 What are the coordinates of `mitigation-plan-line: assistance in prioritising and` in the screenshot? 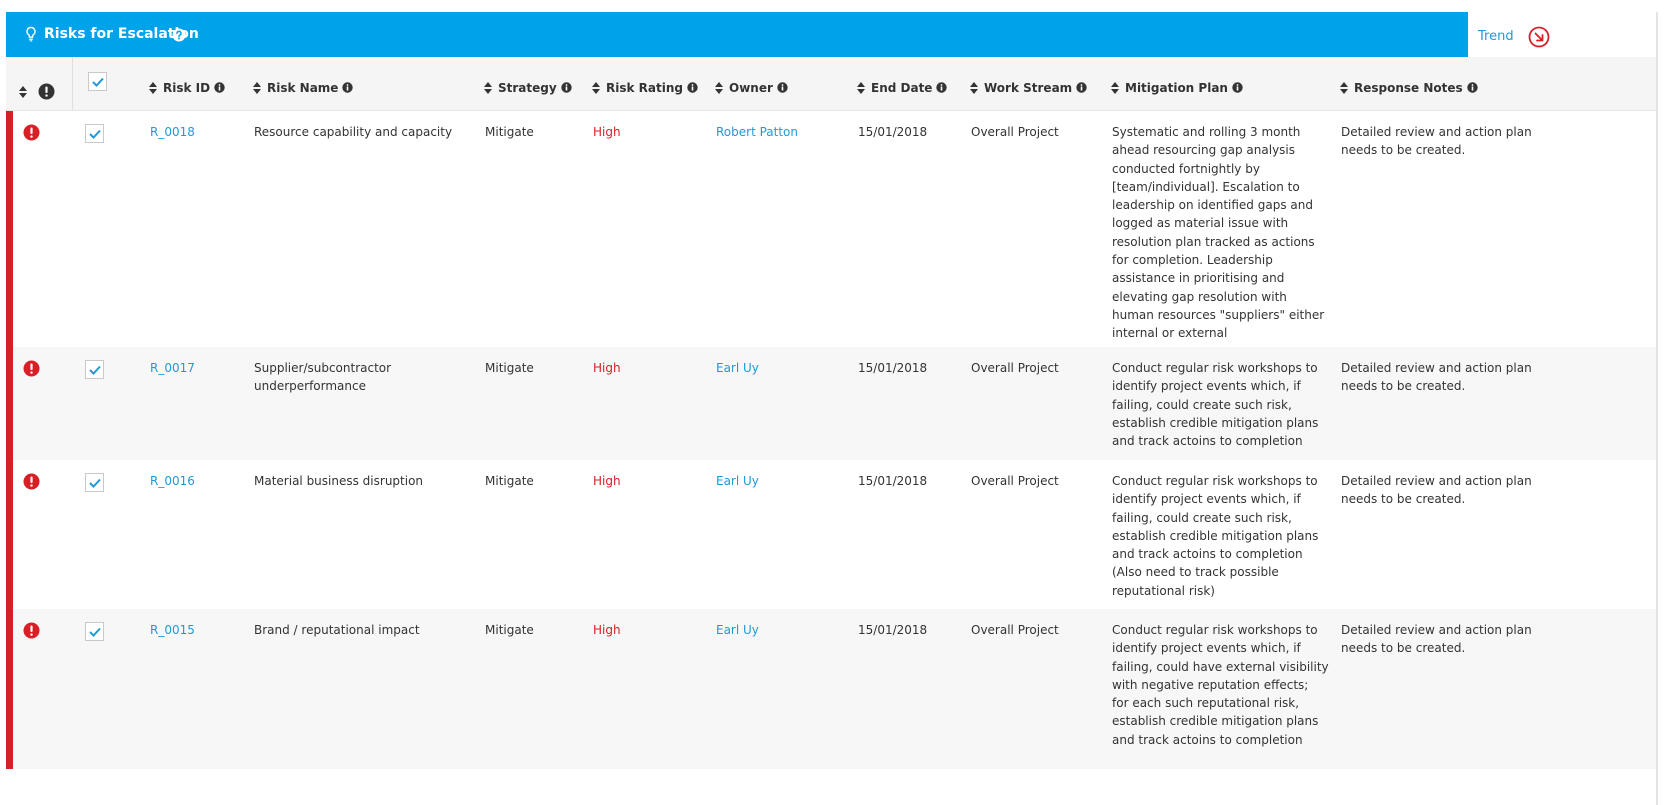 It's located at (1198, 278).